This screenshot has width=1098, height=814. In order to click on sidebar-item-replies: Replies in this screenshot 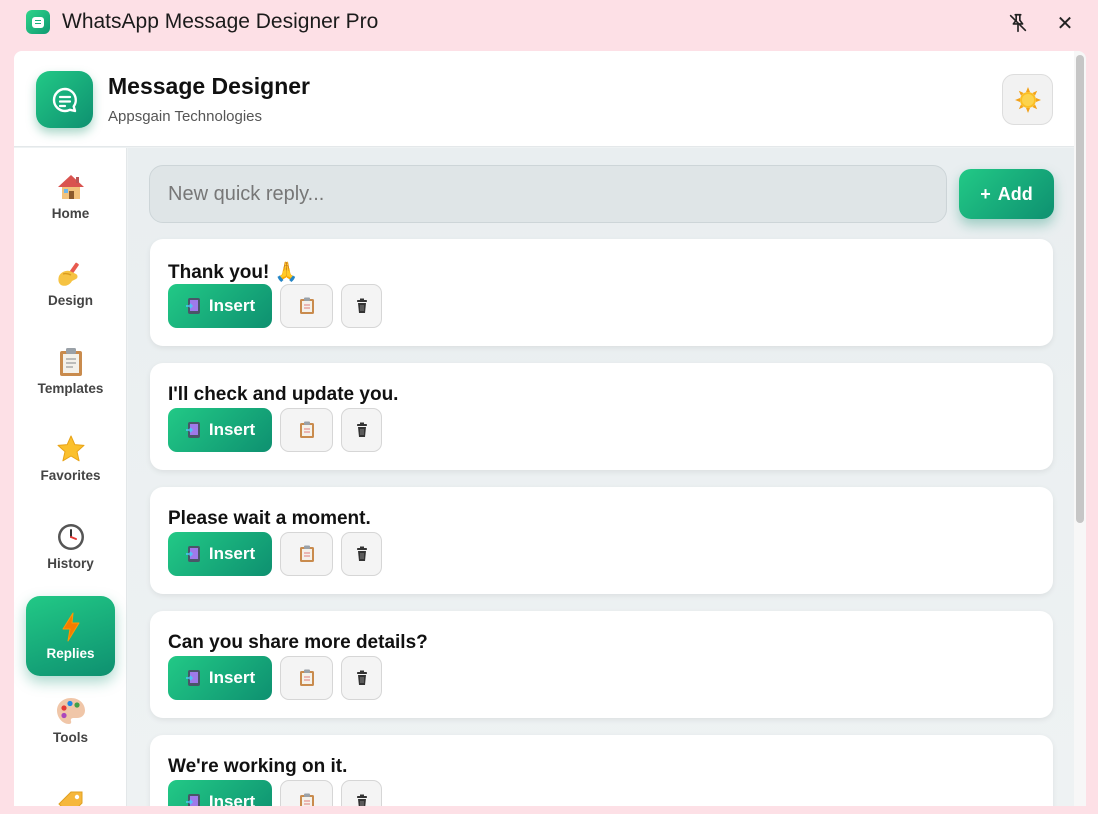, I will do `click(70, 636)`.